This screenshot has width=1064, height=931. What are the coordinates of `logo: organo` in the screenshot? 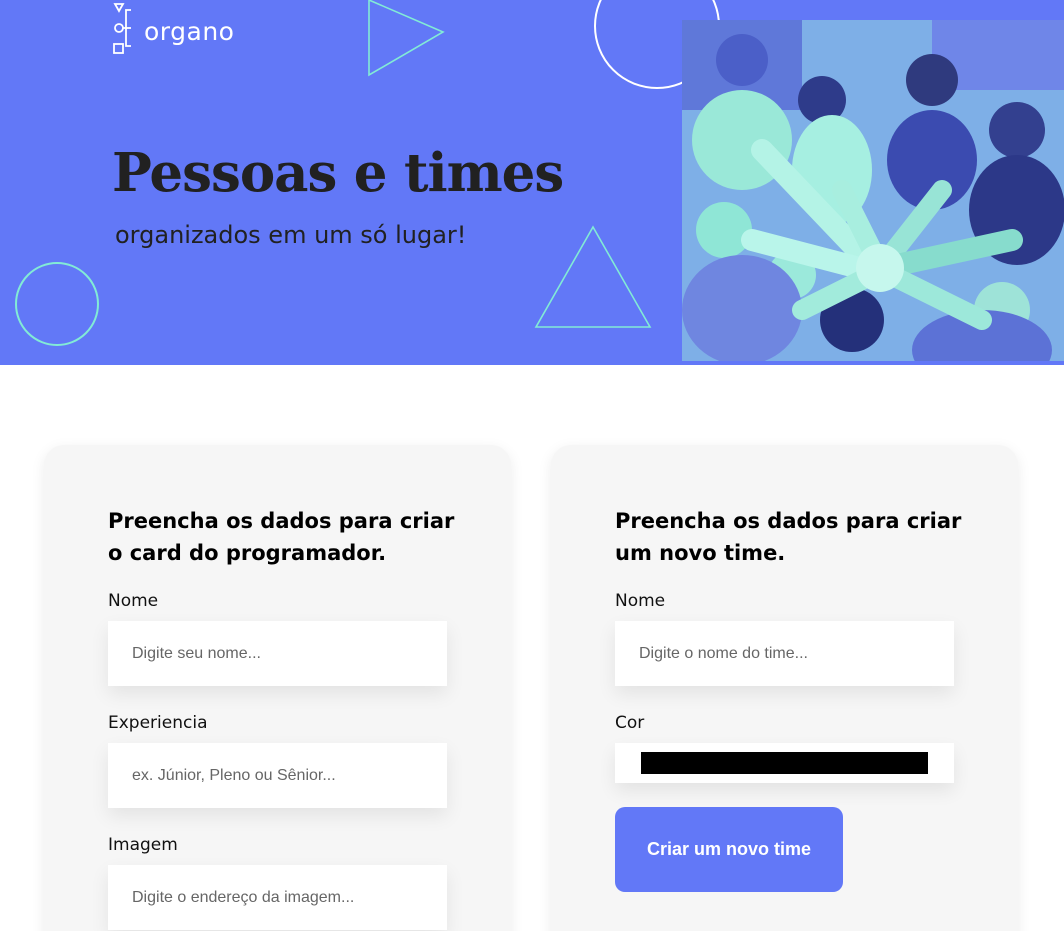 It's located at (173, 30).